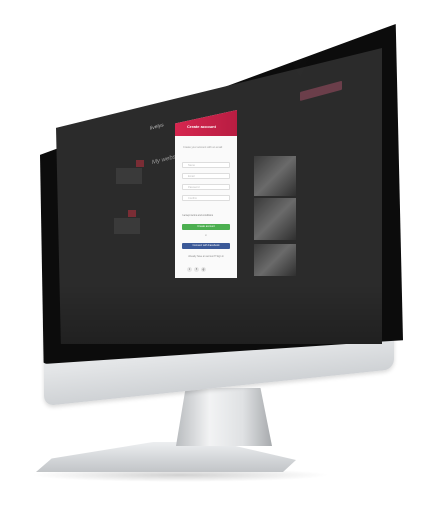  What do you see at coordinates (201, 126) in the screenshot?
I see `modal-title: Create account` at bounding box center [201, 126].